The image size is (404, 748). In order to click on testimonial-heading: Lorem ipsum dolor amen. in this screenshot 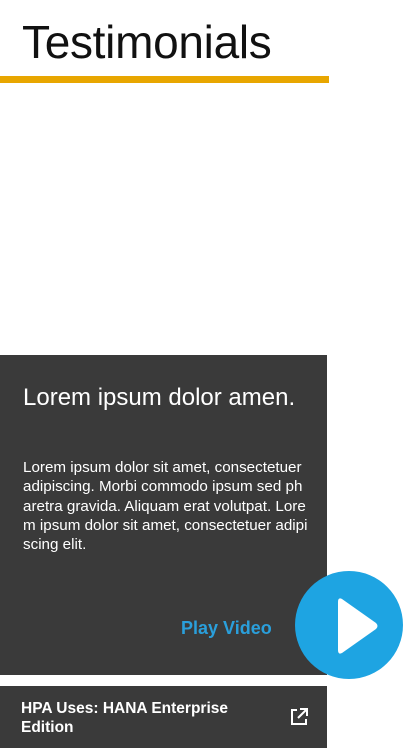, I will do `click(159, 397)`.